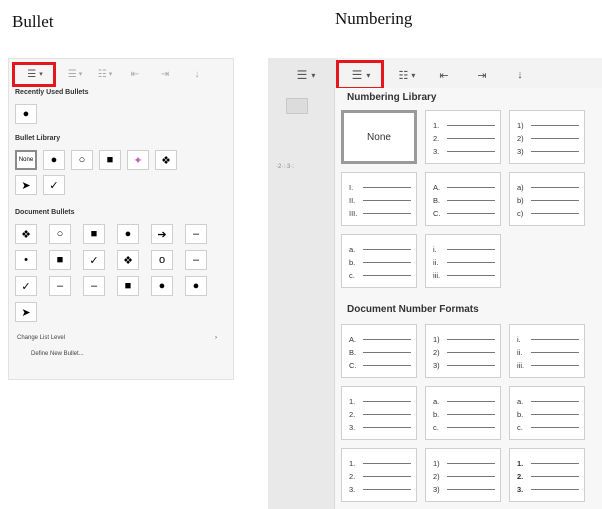 Image resolution: width=602 pixels, height=509 pixels. I want to click on numbering-highlight-box, so click(360, 75).